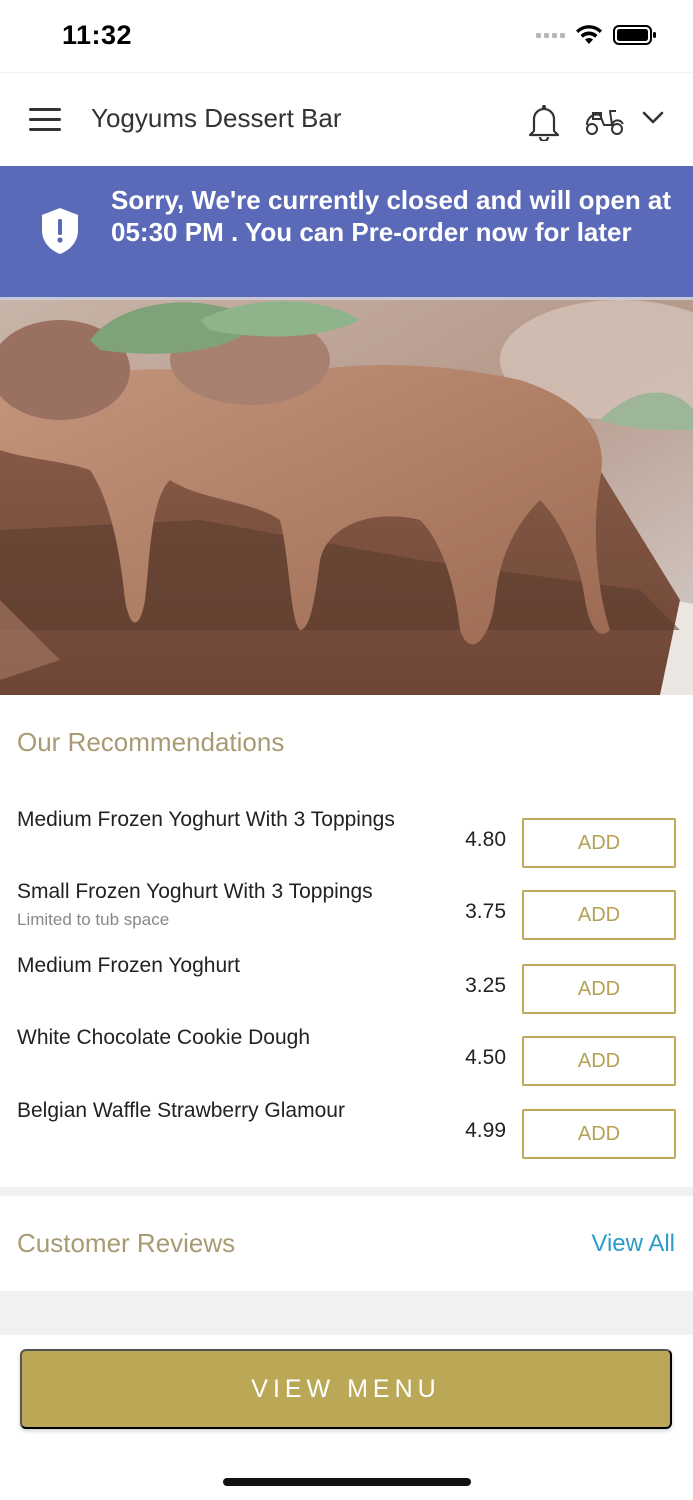  What do you see at coordinates (195, 891) in the screenshot?
I see `item-name: Small Frozen Yoghurt With 3 Toppings` at bounding box center [195, 891].